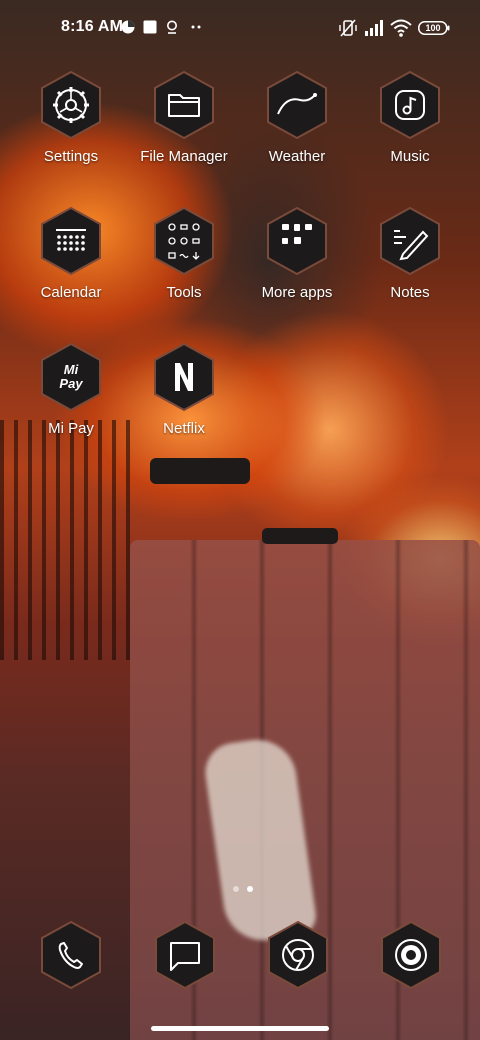  I want to click on app-weather: Weather, so click(297, 125).